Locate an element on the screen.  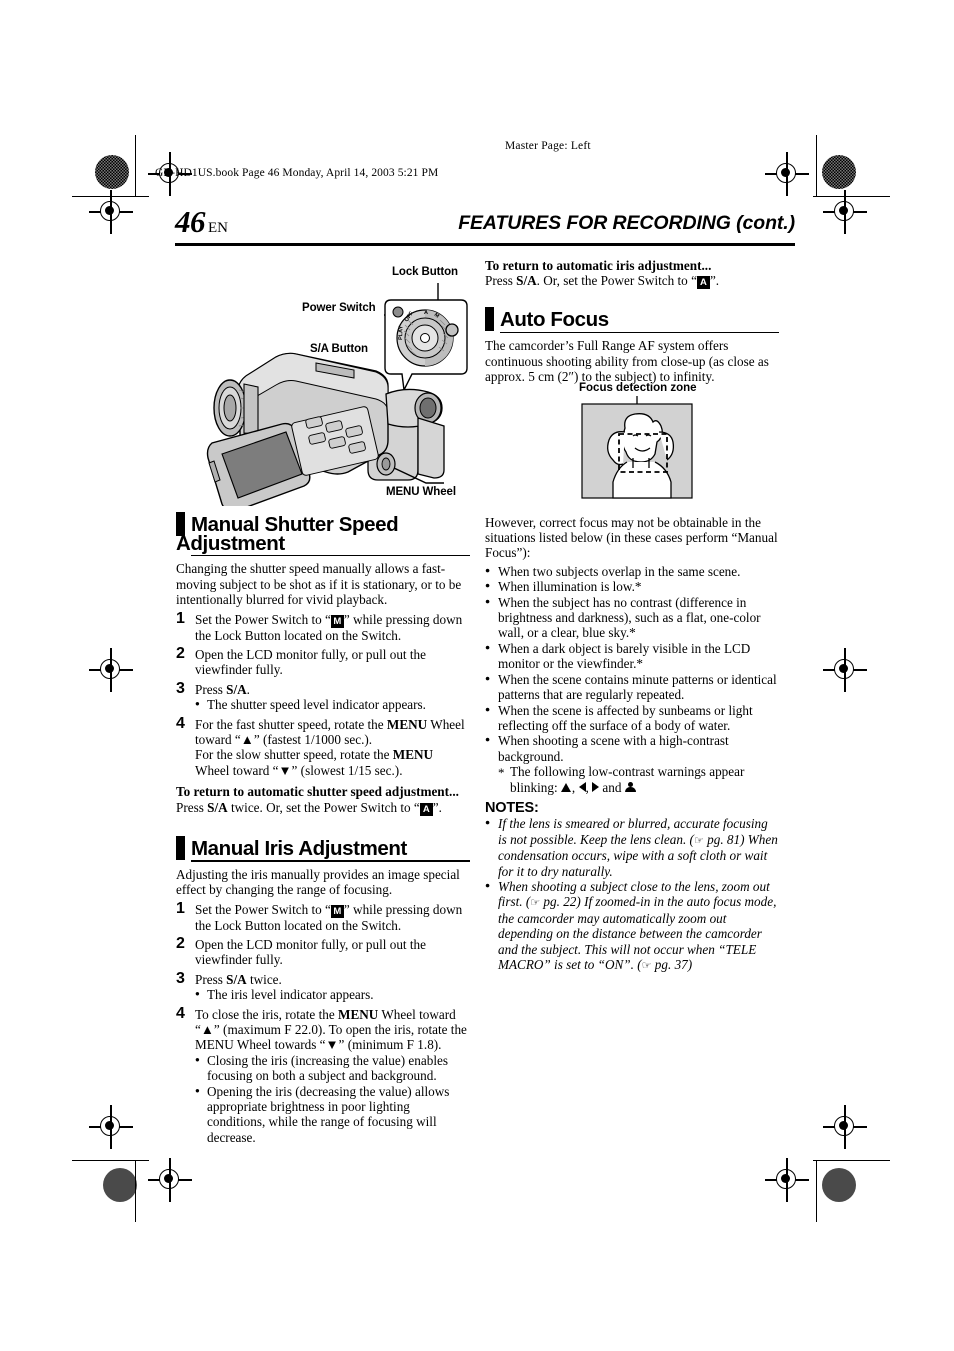
notes-heading: NOTES: is located at coordinates (512, 807).